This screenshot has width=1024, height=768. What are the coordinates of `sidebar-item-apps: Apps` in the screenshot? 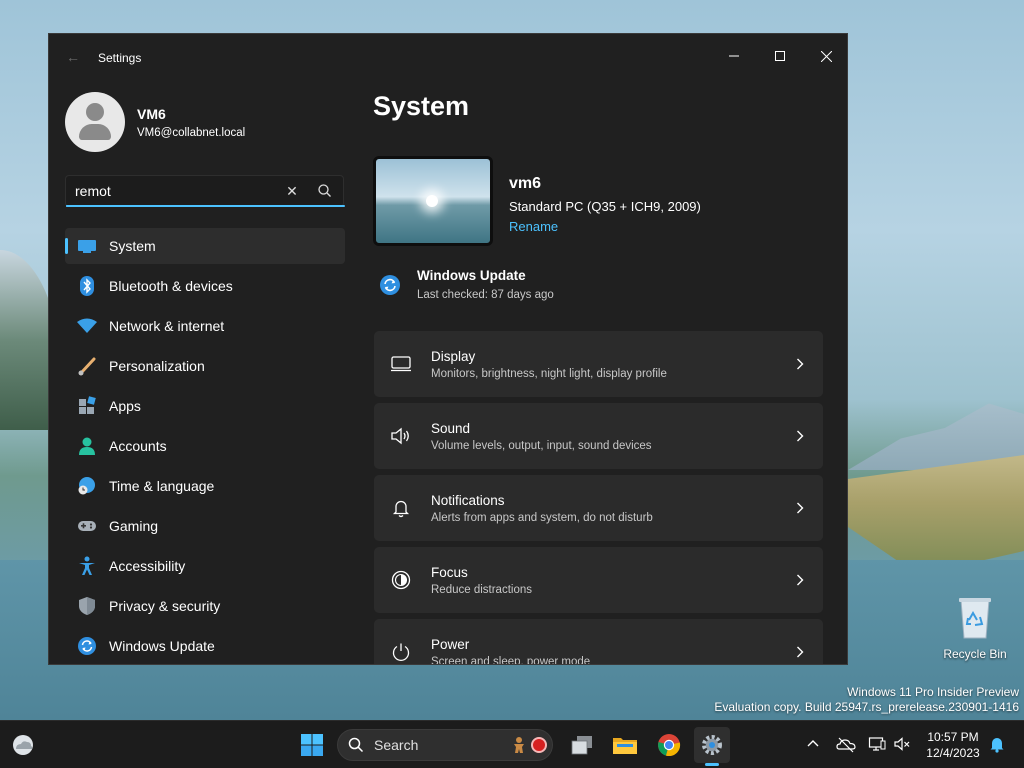 It's located at (205, 406).